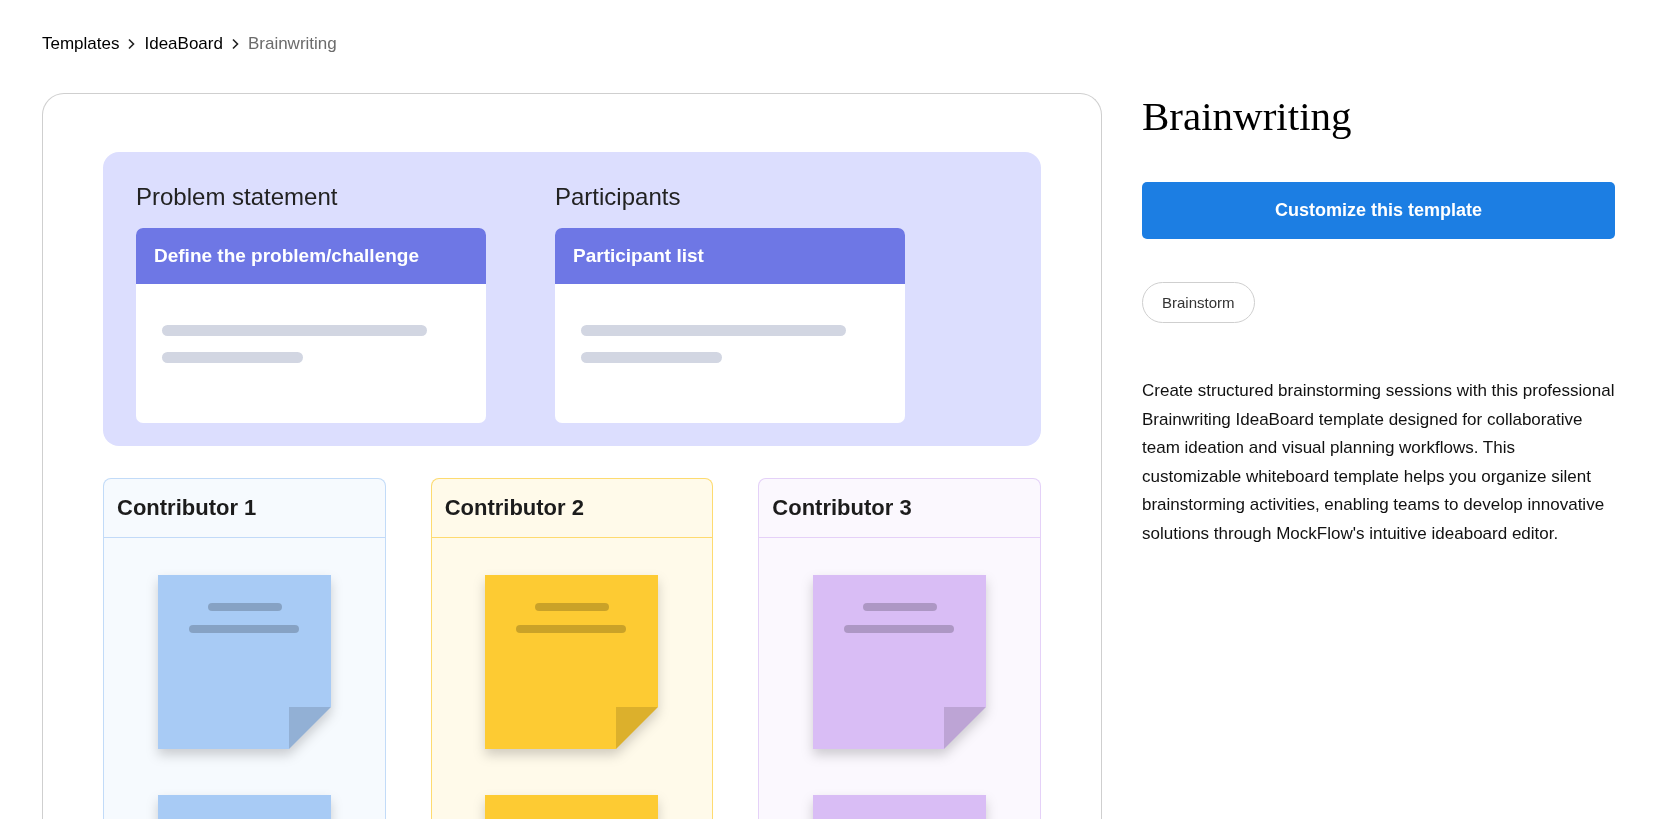  What do you see at coordinates (1247, 116) in the screenshot?
I see `page-title: Brainwriting` at bounding box center [1247, 116].